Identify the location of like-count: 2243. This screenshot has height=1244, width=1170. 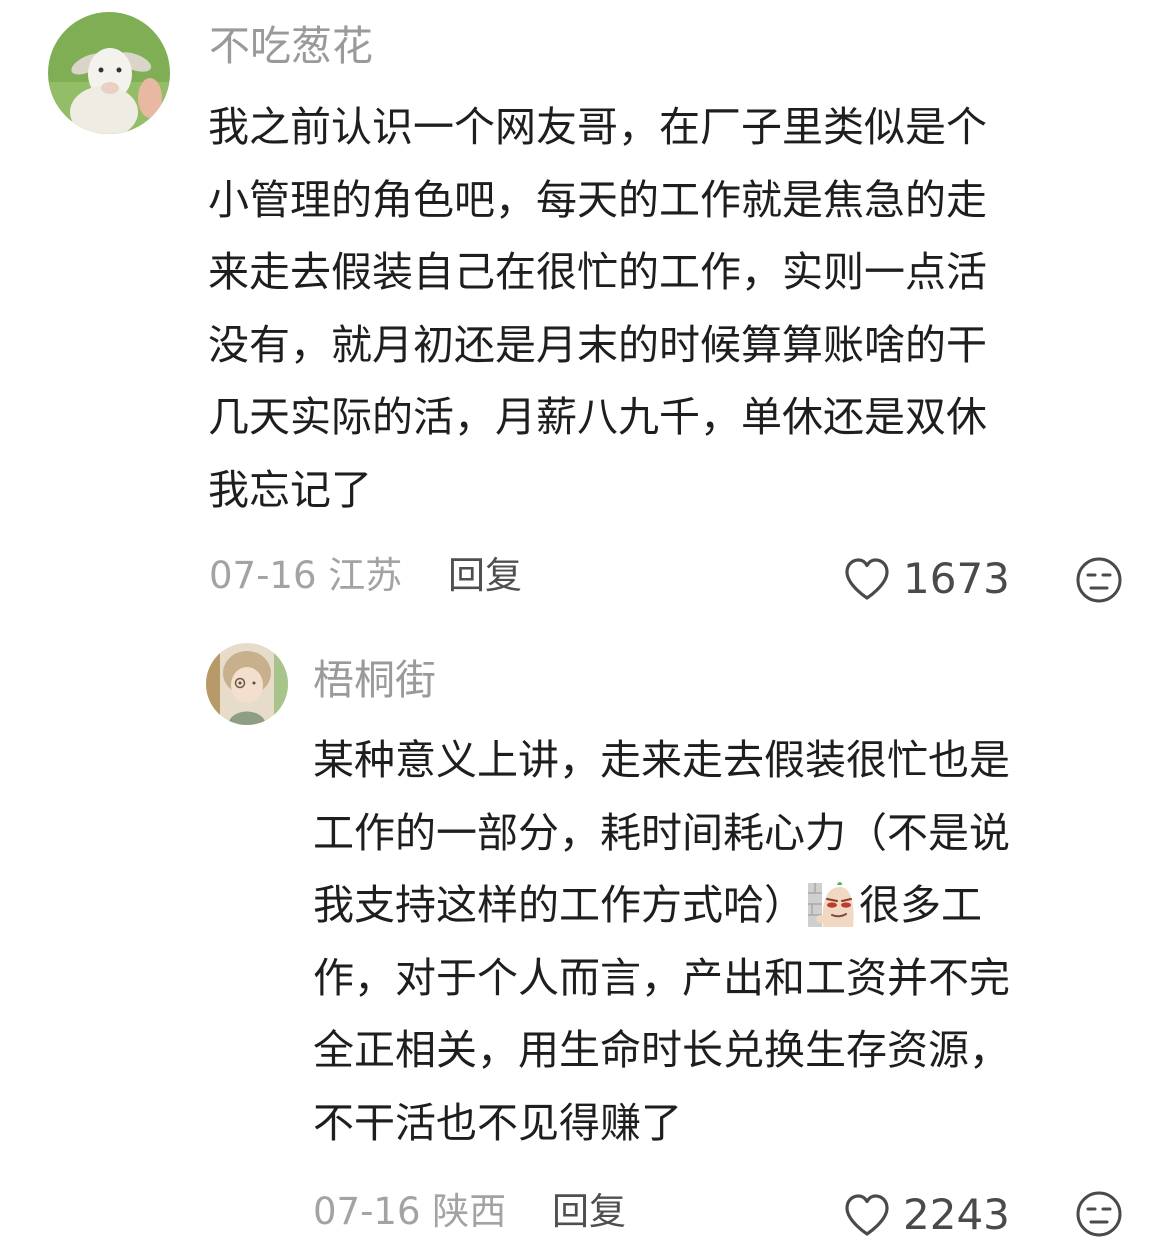
(956, 1214).